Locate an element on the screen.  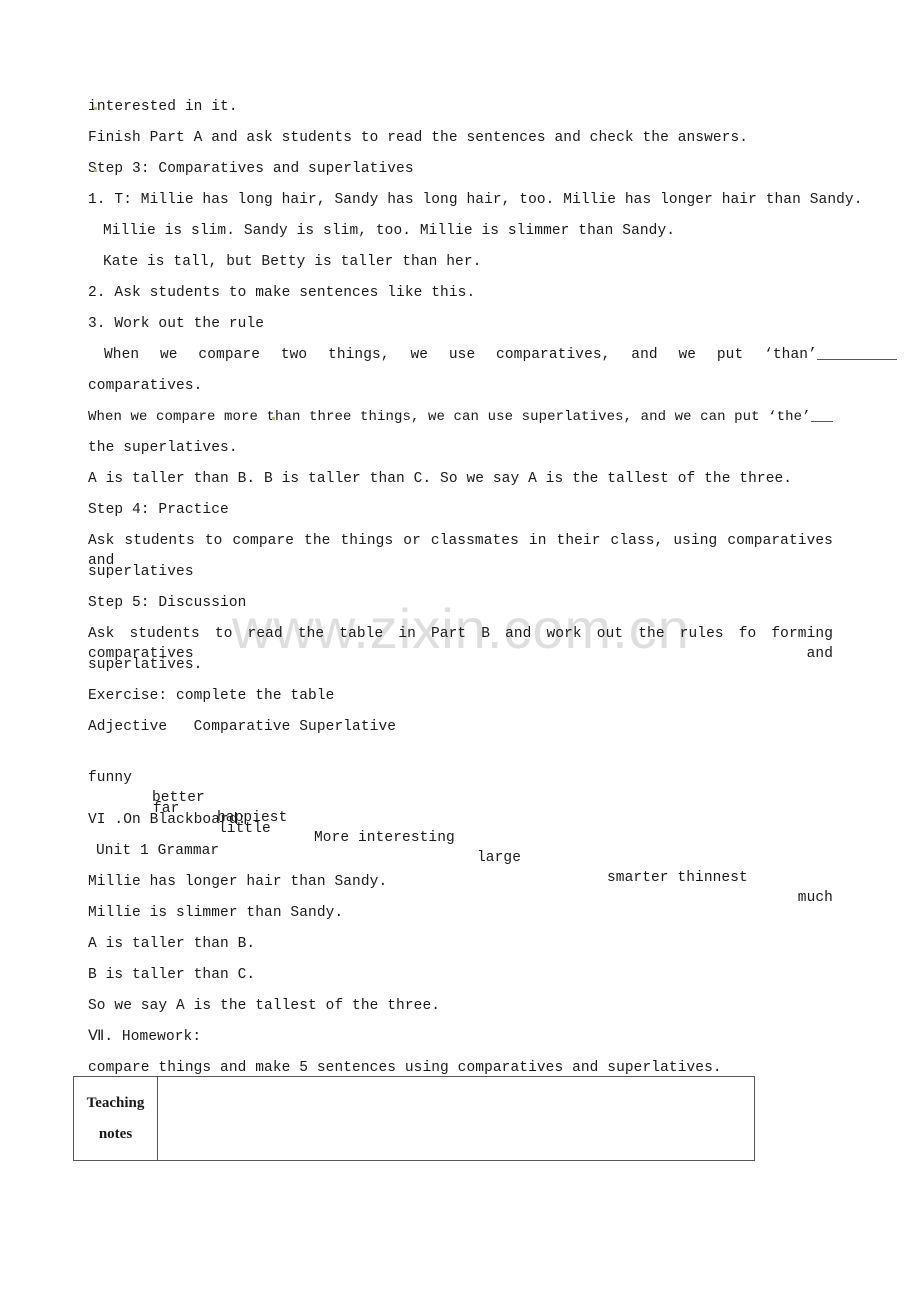
text-fragment: nterested in it. is located at coordinates (167, 107).